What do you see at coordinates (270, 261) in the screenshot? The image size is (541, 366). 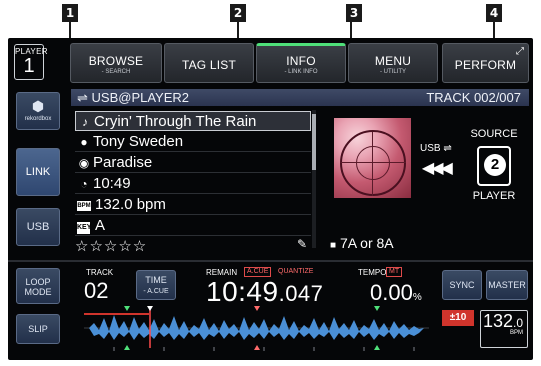 I see `divider` at bounding box center [270, 261].